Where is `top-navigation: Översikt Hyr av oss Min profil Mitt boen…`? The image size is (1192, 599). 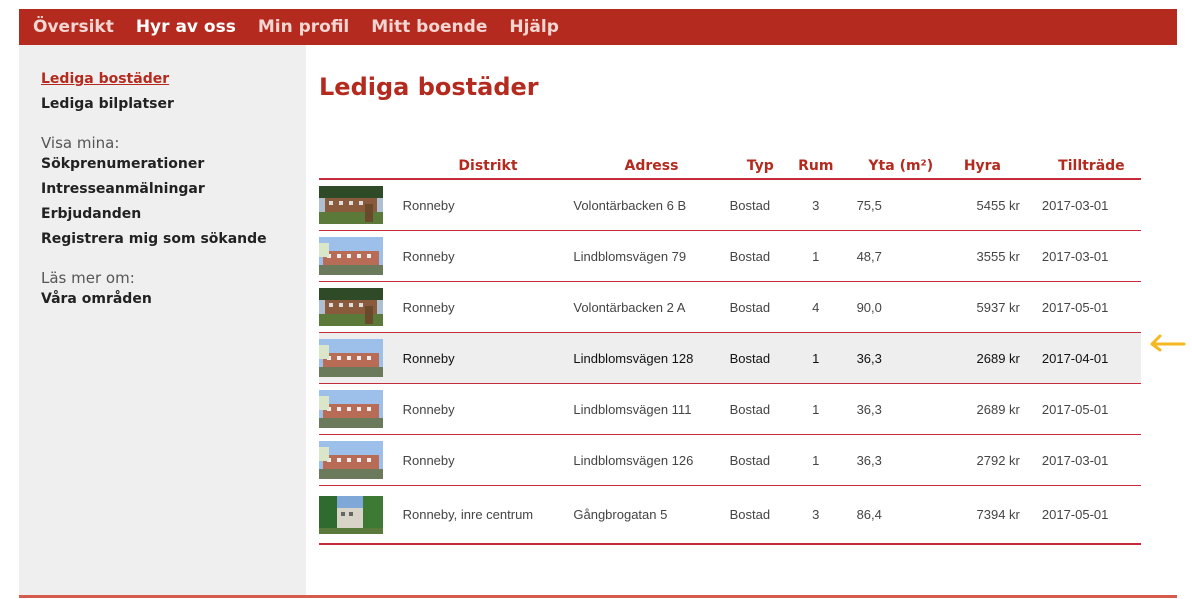 top-navigation: Översikt Hyr av oss Min profil Mitt boen… is located at coordinates (598, 27).